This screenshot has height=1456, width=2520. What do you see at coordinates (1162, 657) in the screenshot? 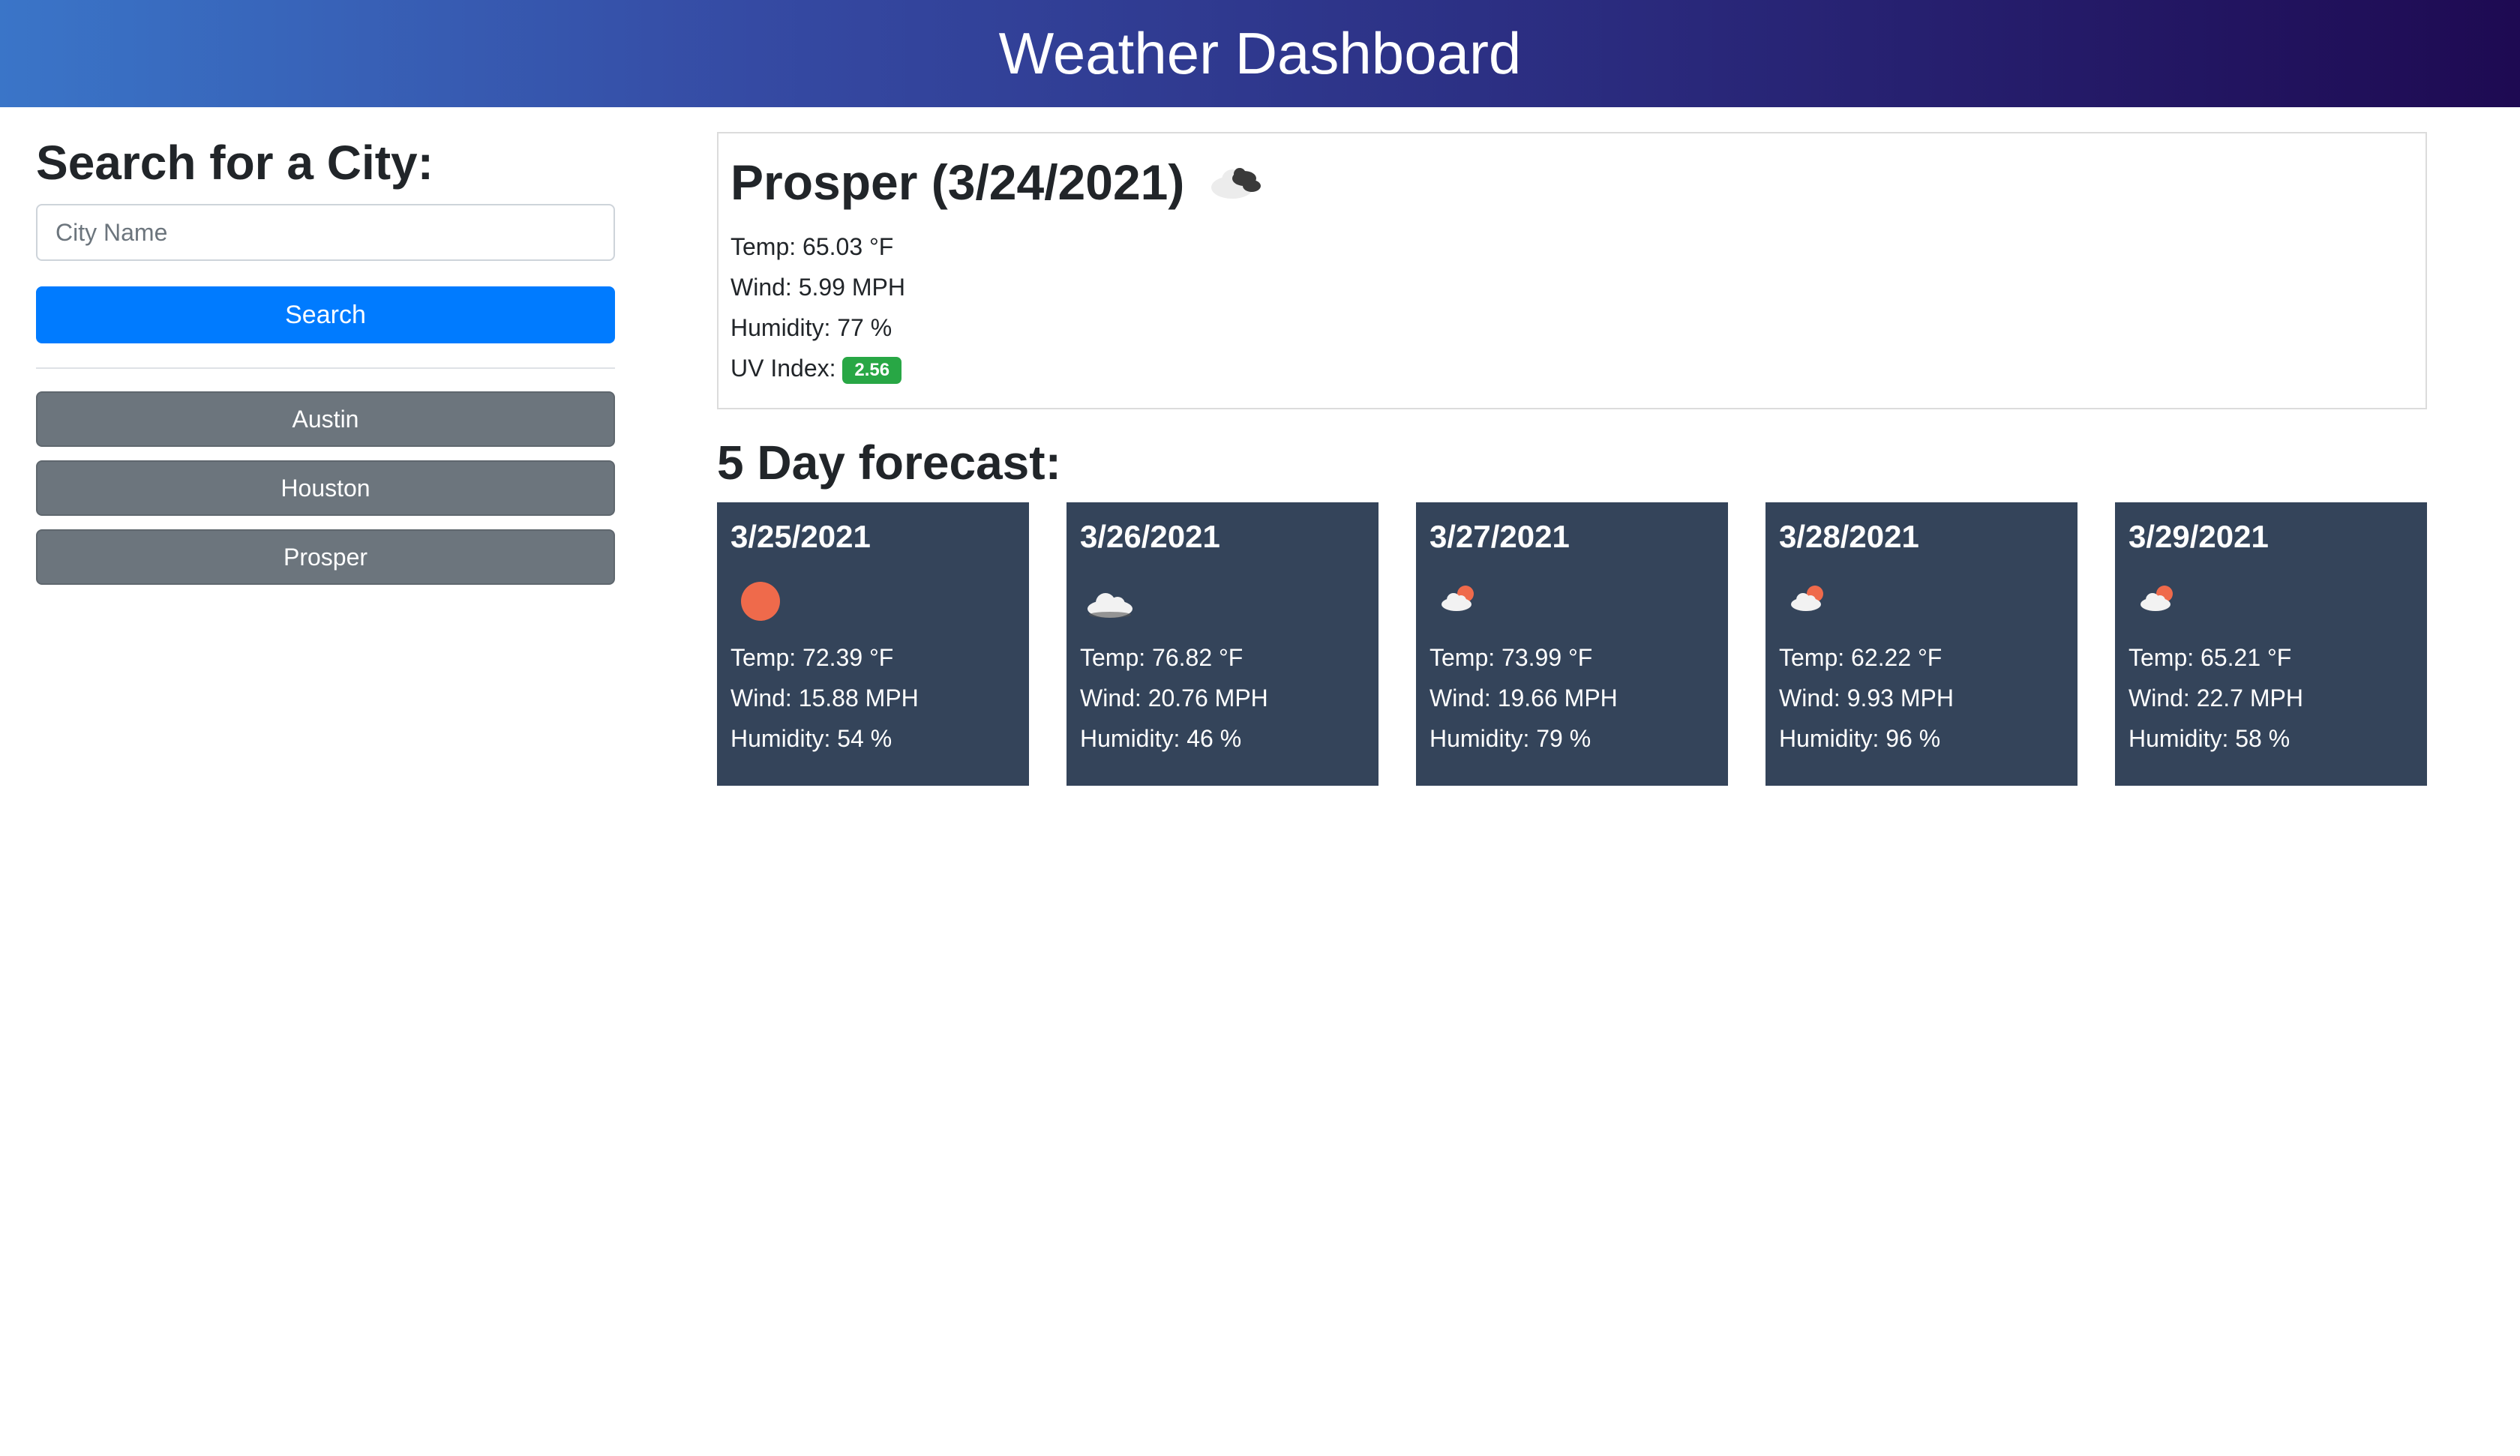
I see `forecast-temp: Temp: 76.82 °F` at bounding box center [1162, 657].